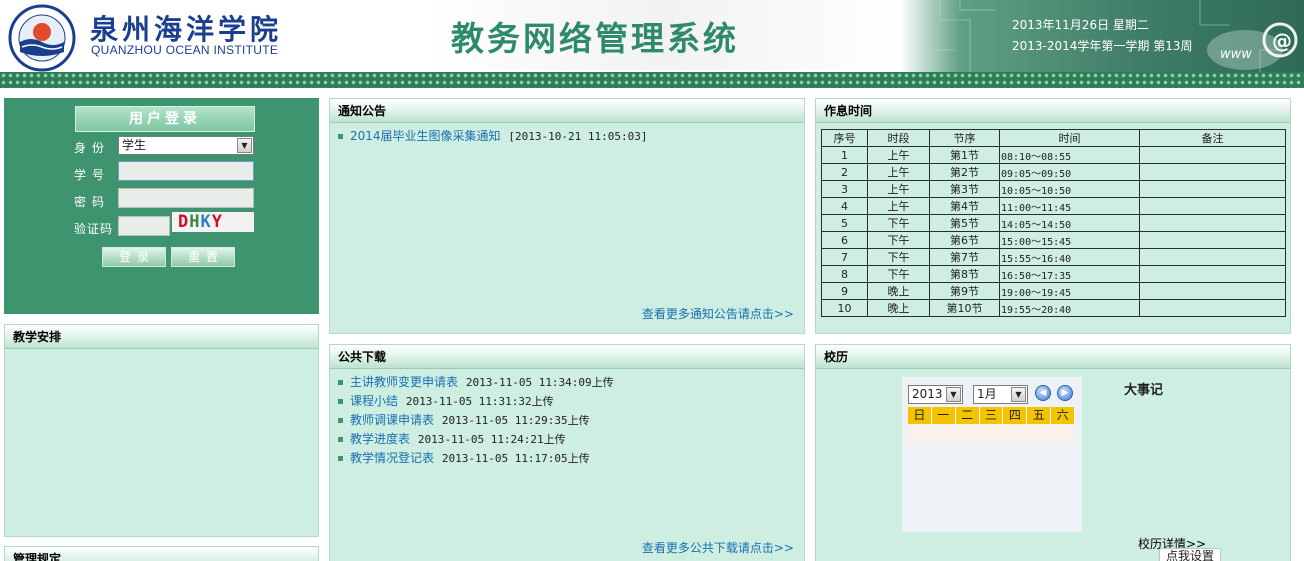 The width and height of the screenshot is (1304, 561). What do you see at coordinates (964, 138) in the screenshot?
I see `col-header: 节序` at bounding box center [964, 138].